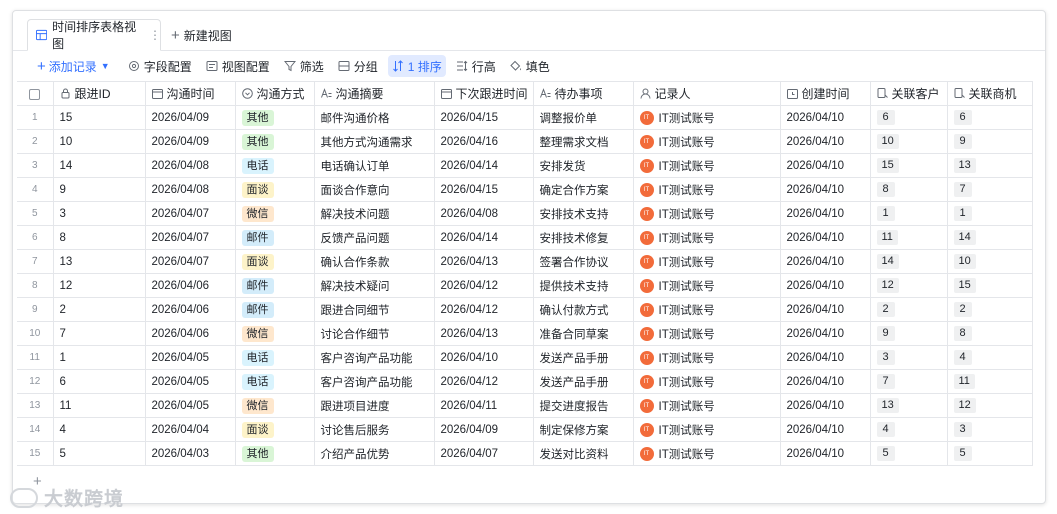  Describe the element at coordinates (909, 237) in the screenshot. I see `cell-customer: 11` at that location.